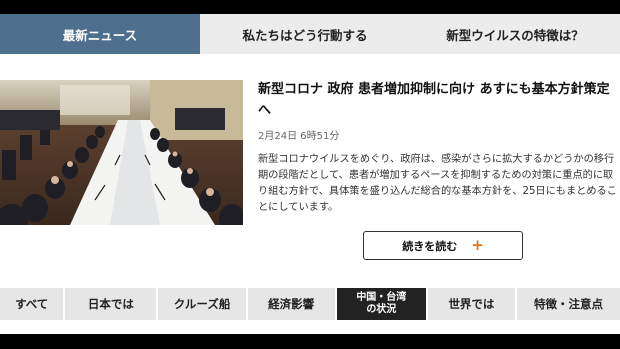 Image resolution: width=620 pixels, height=349 pixels. What do you see at coordinates (471, 304) in the screenshot?
I see `category-world: 世界では` at bounding box center [471, 304].